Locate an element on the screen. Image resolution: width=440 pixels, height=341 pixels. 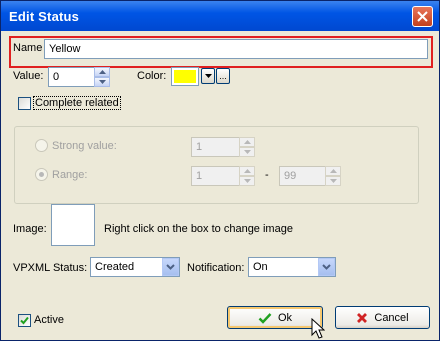
complete-related-checkbox is located at coordinates (24, 103).